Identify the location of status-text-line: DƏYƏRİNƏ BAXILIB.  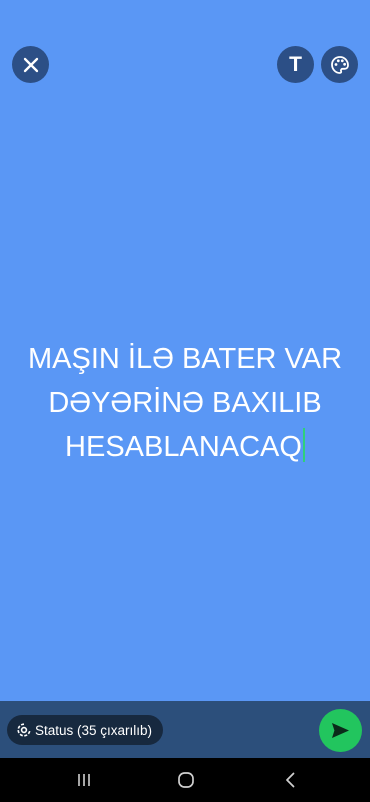
(185, 403).